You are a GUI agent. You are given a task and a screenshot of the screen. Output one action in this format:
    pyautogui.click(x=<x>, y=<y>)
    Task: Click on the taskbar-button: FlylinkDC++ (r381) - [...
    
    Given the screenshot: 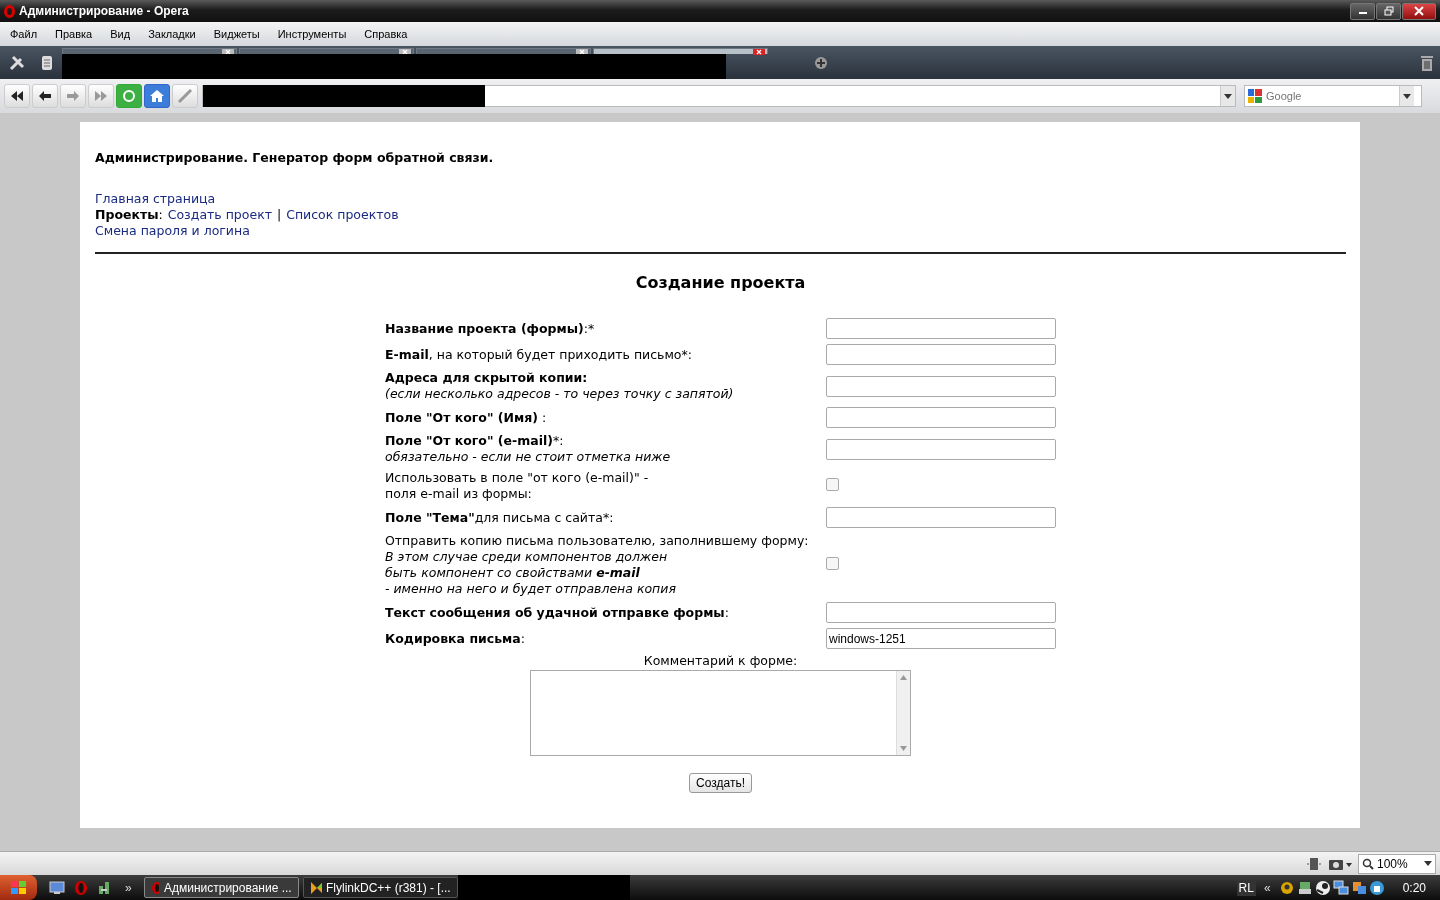 What is the action you would take?
    pyautogui.click(x=380, y=887)
    